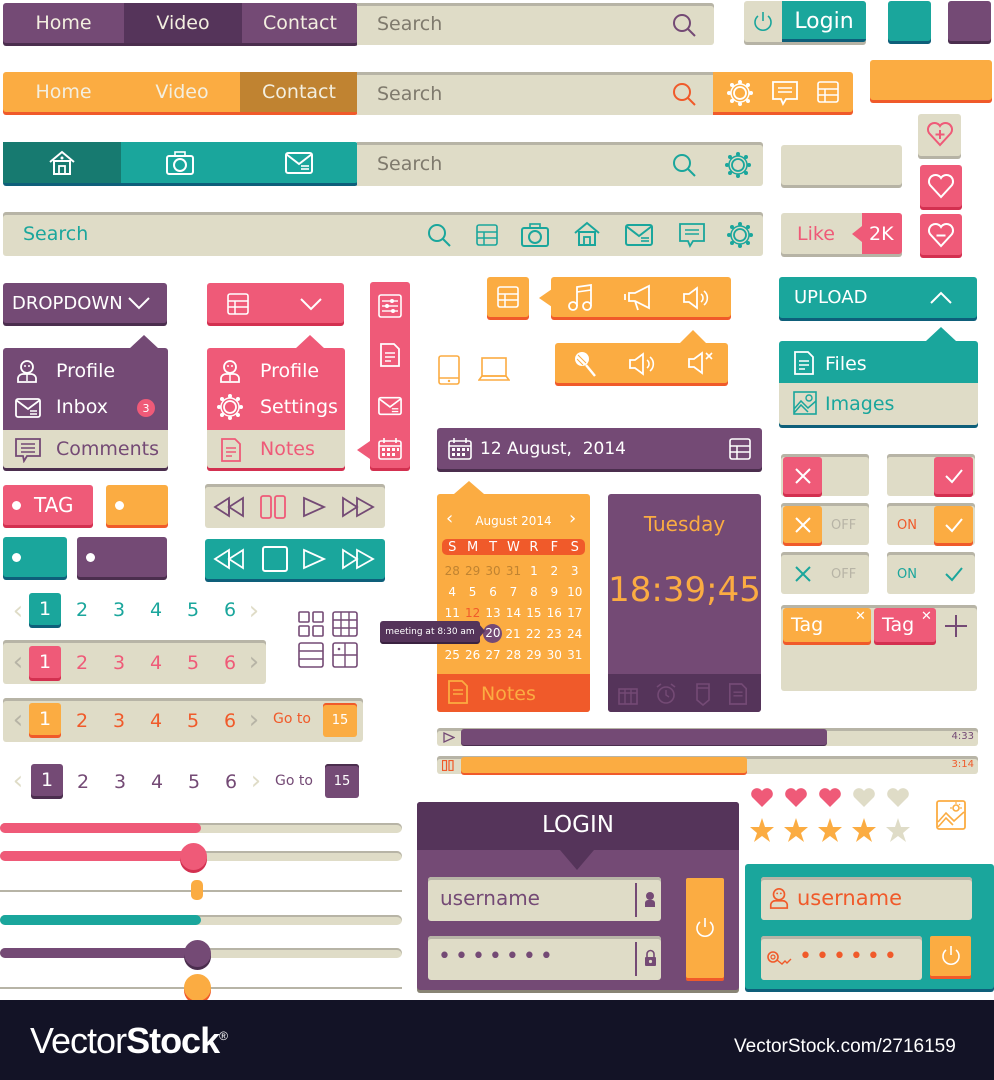 The height and width of the screenshot is (1080, 994). I want to click on calendar-day: 25, so click(452, 655).